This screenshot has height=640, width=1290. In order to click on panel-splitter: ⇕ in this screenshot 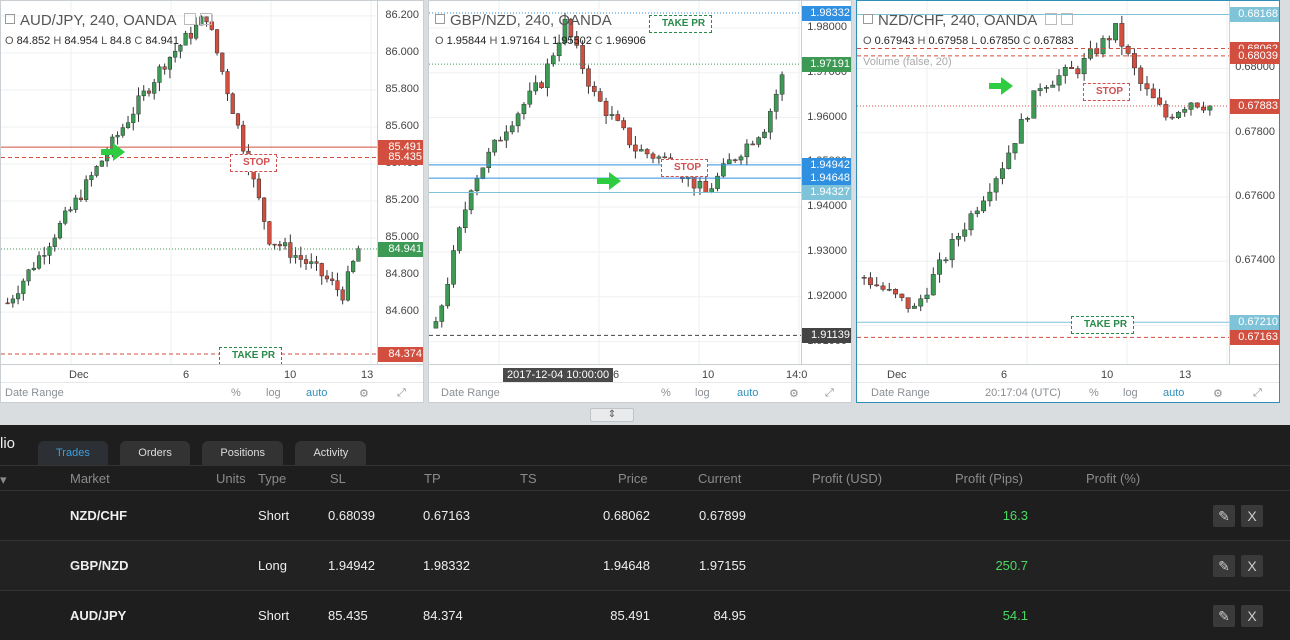, I will do `click(645, 415)`.